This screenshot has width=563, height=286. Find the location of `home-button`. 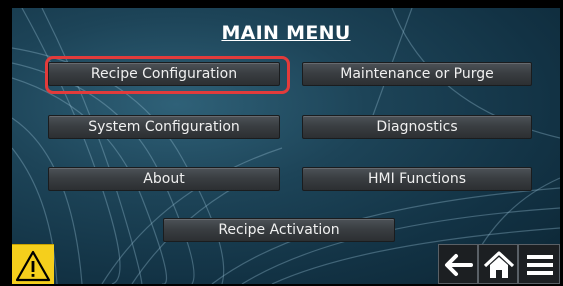

home-button is located at coordinates (498, 264).